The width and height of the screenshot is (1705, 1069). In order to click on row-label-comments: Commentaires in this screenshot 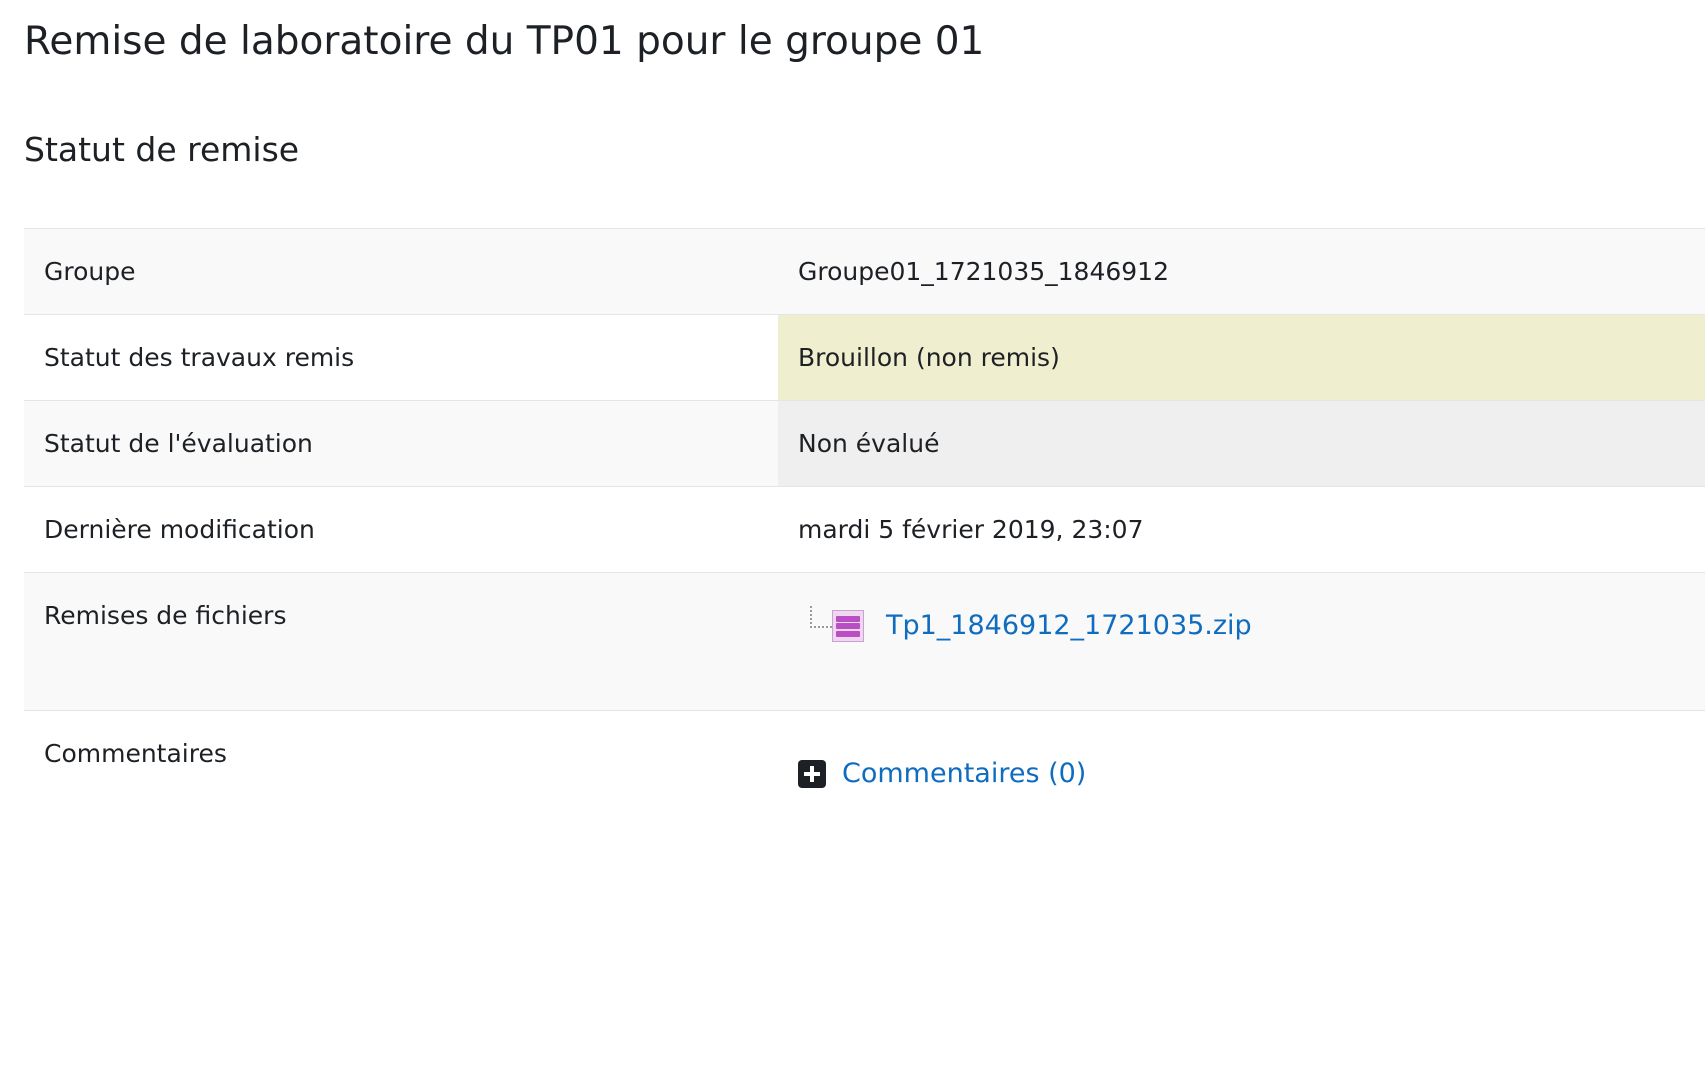, I will do `click(135, 753)`.